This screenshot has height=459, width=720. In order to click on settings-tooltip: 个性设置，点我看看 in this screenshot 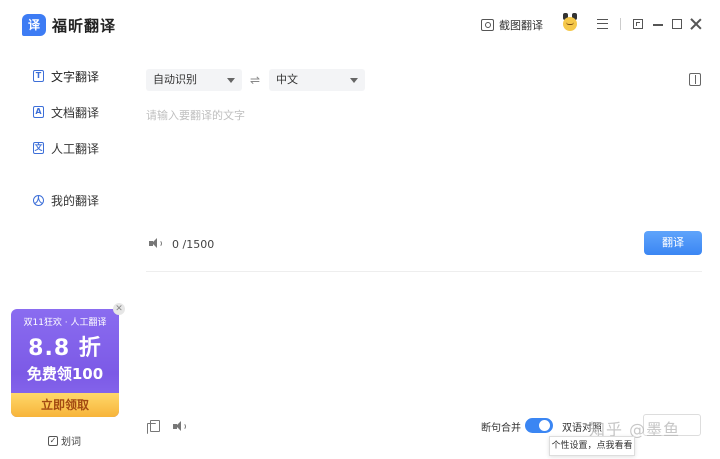, I will do `click(592, 446)`.